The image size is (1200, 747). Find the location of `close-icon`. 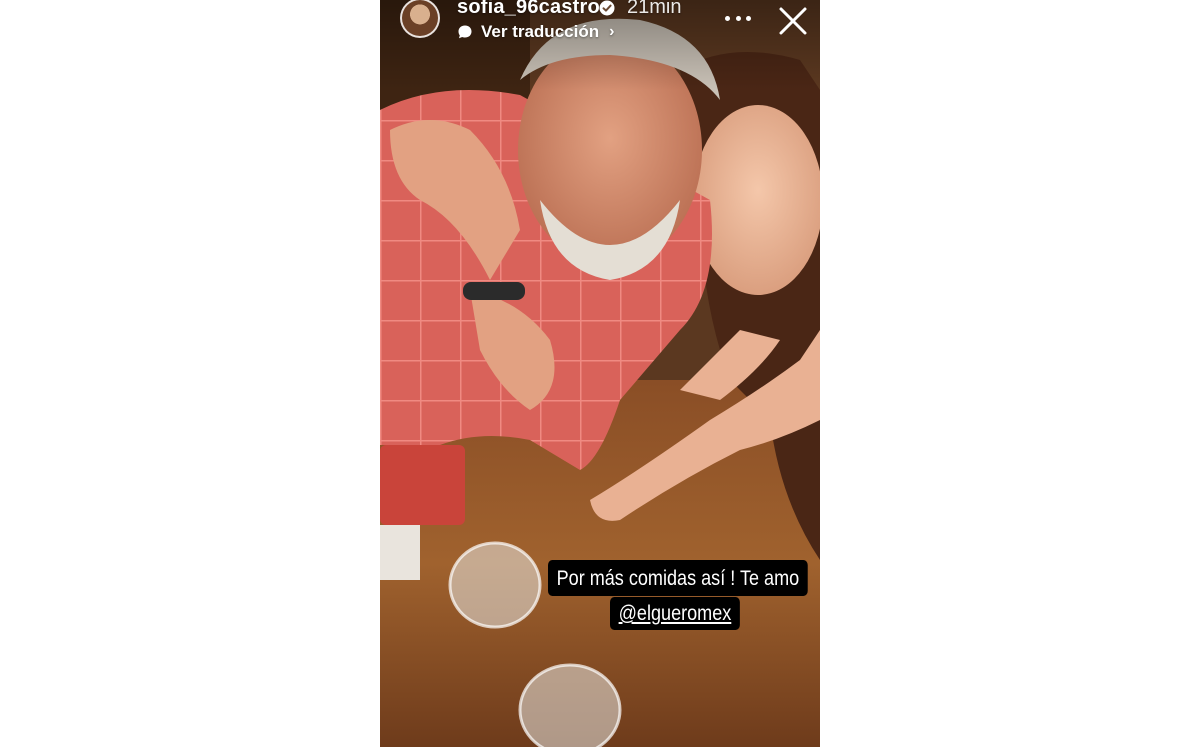

close-icon is located at coordinates (793, 21).